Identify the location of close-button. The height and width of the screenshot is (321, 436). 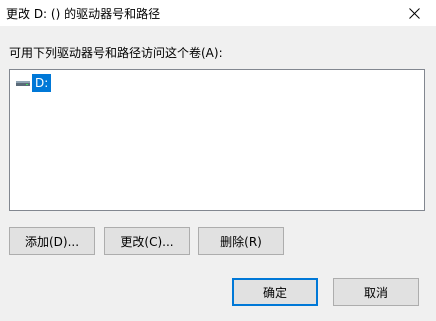
(414, 13).